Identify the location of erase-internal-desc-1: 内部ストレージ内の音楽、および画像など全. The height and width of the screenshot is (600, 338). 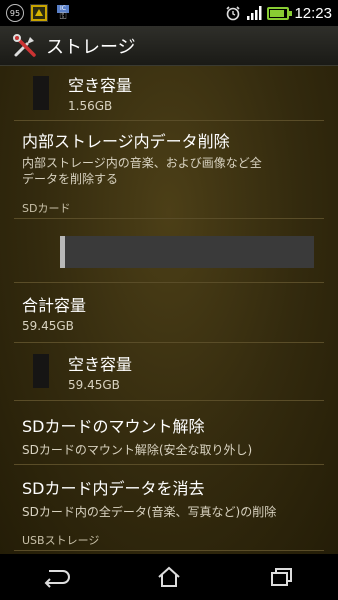
(142, 163).